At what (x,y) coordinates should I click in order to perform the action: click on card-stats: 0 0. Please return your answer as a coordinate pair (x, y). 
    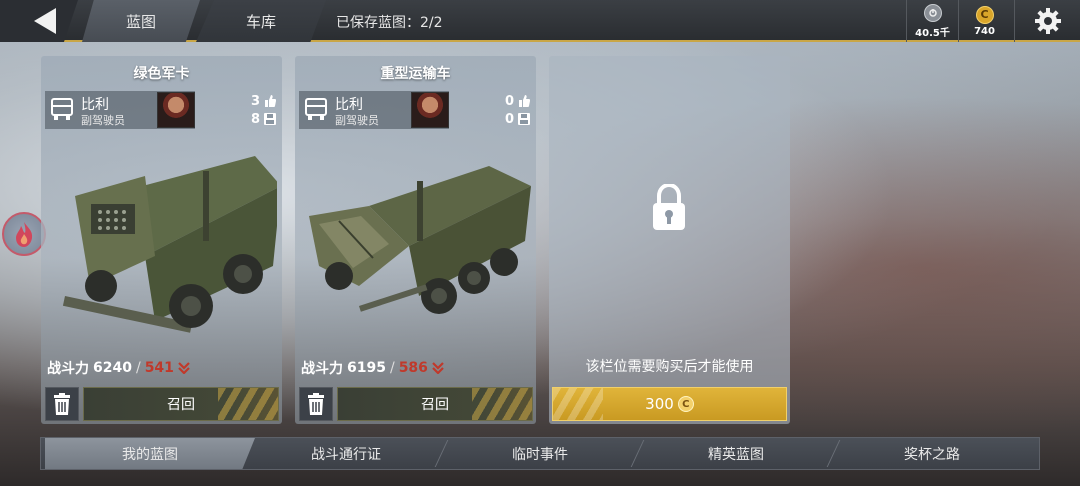
    Looking at the image, I should click on (510, 110).